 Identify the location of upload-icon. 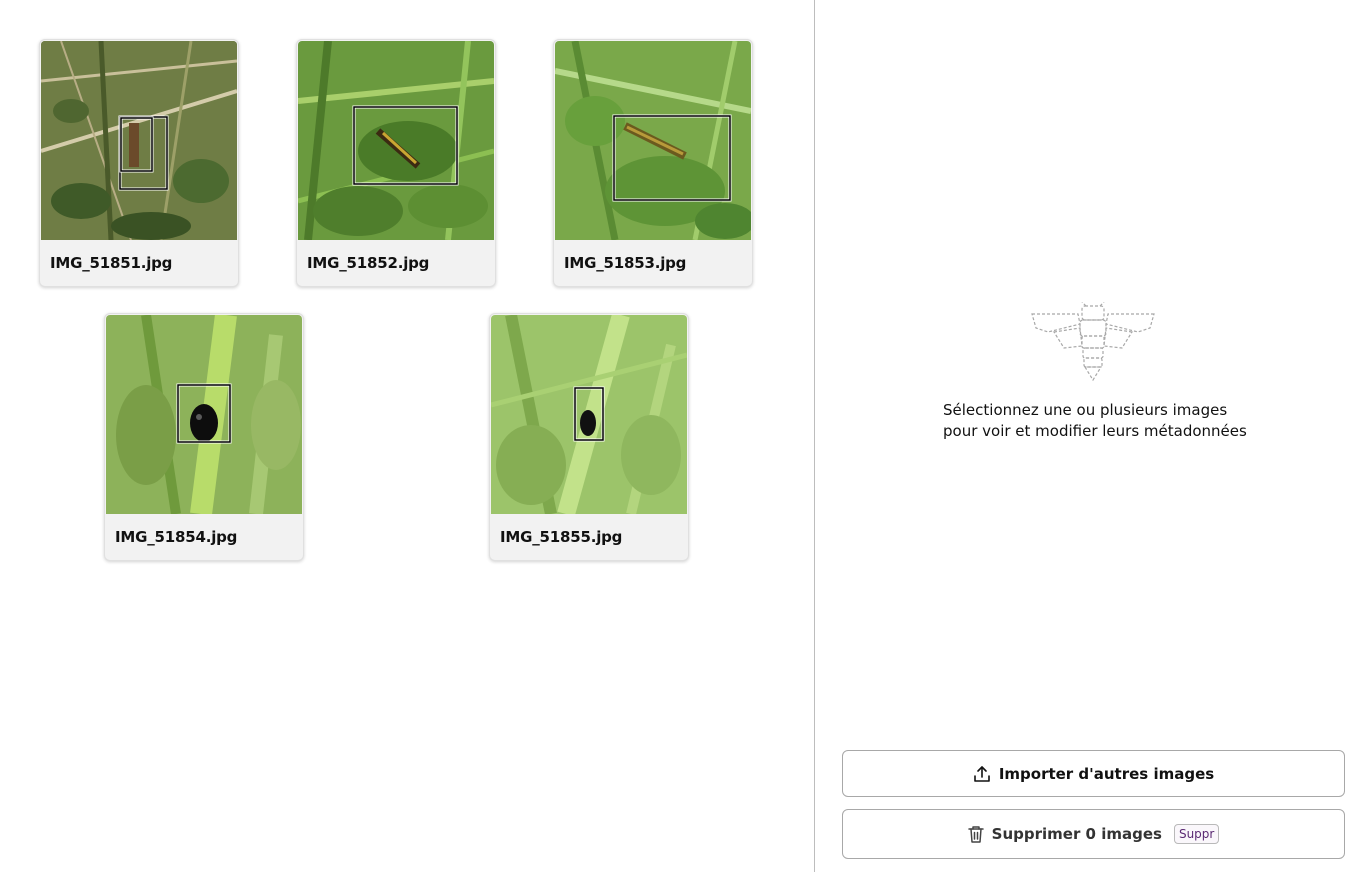
(982, 774).